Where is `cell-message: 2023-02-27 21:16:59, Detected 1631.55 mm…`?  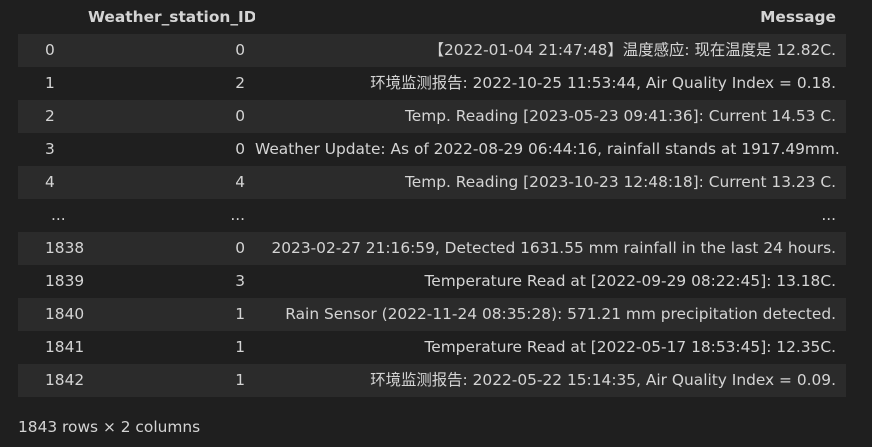 cell-message: 2023-02-27 21:16:59, Detected 1631.55 mm… is located at coordinates (553, 248).